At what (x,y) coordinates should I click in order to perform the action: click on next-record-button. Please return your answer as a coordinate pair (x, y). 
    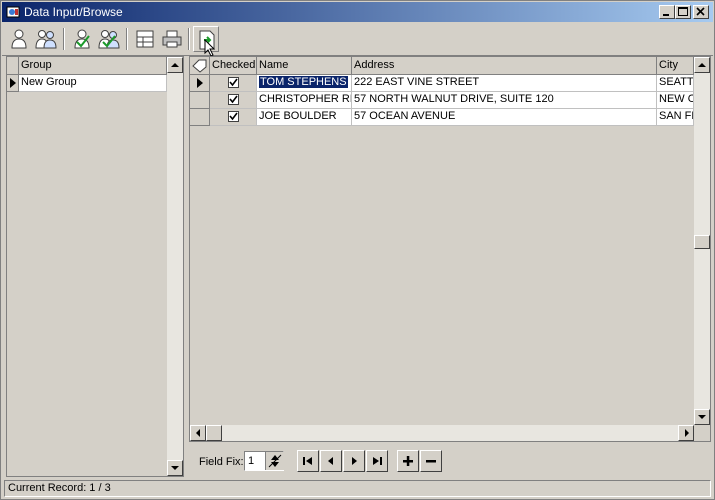
    Looking at the image, I should click on (354, 461).